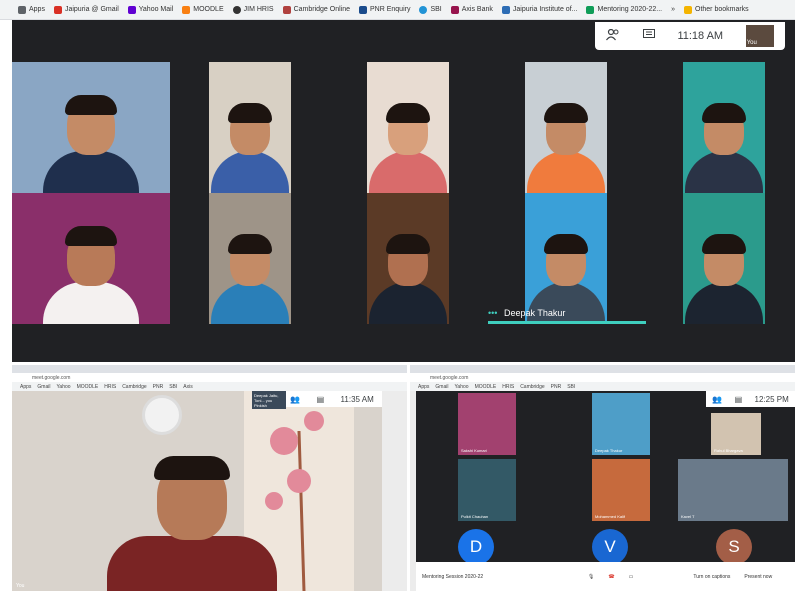 This screenshot has width=795, height=591. Describe the element at coordinates (487, 490) in the screenshot. I see `mini-tile: Pulkit Chauhan` at that location.